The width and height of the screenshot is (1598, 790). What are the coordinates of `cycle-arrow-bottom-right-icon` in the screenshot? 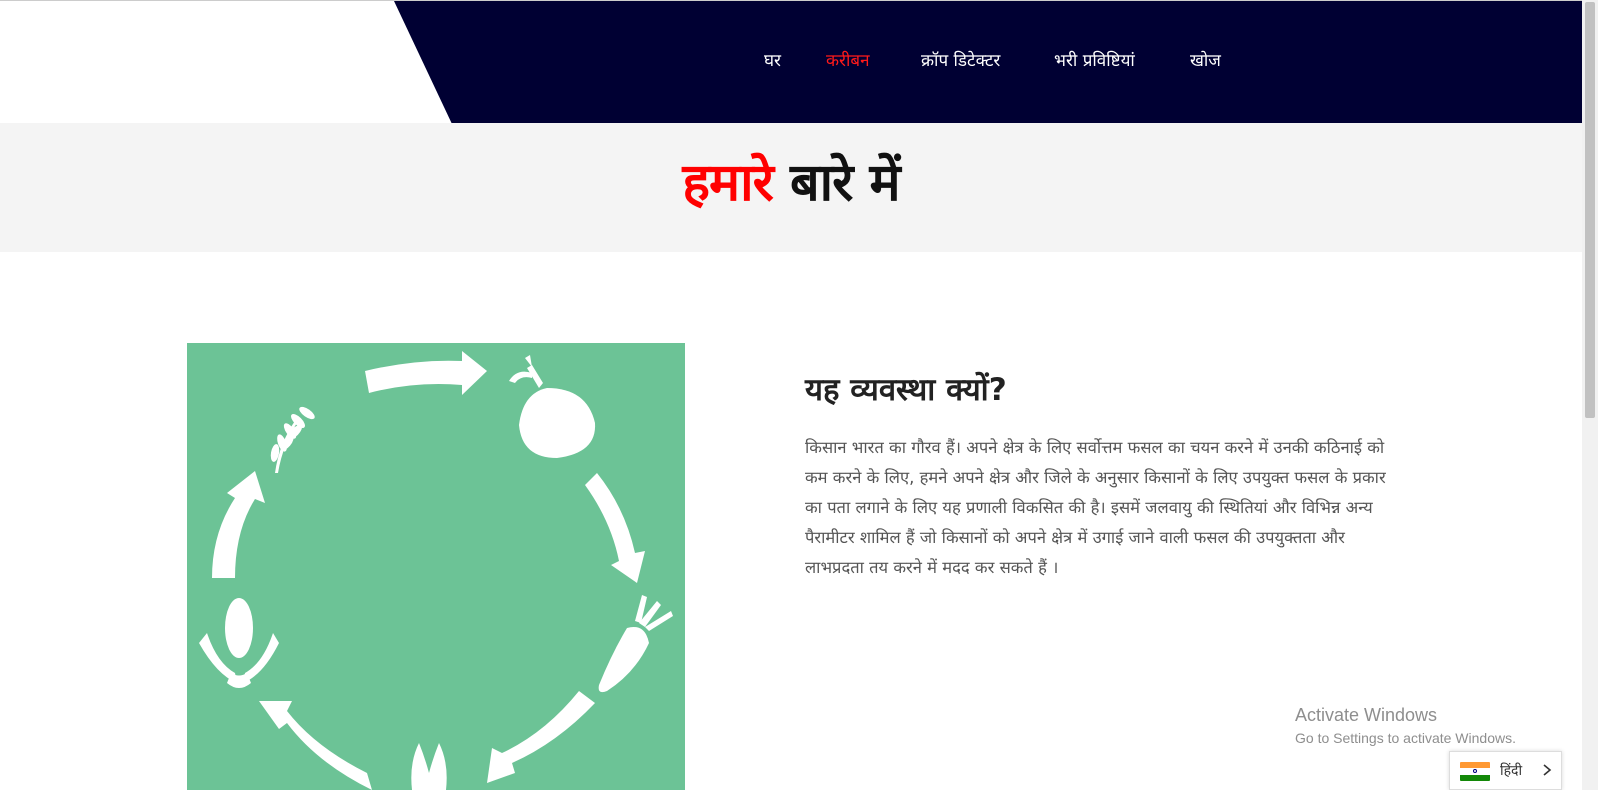 It's located at (541, 737).